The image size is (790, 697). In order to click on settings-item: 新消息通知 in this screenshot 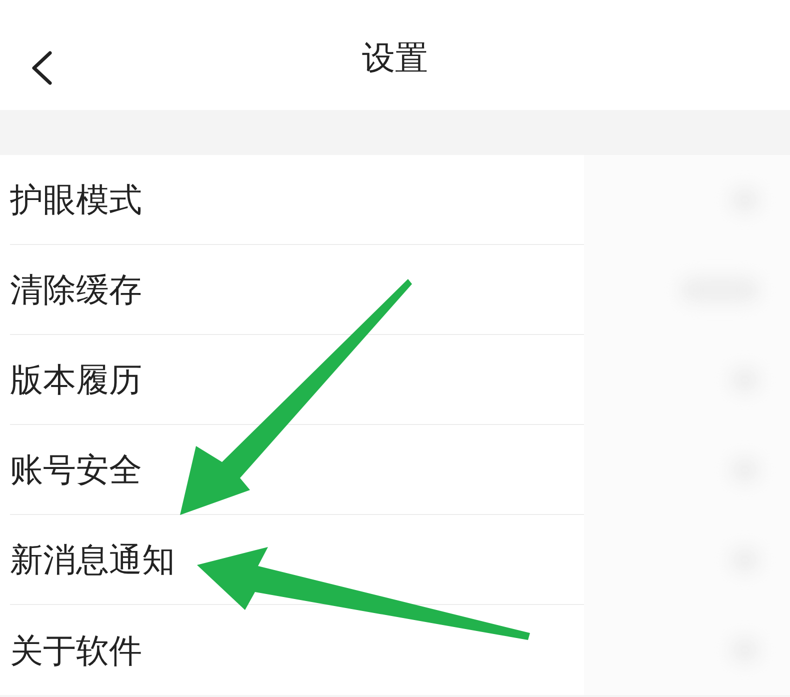, I will do `click(92, 559)`.